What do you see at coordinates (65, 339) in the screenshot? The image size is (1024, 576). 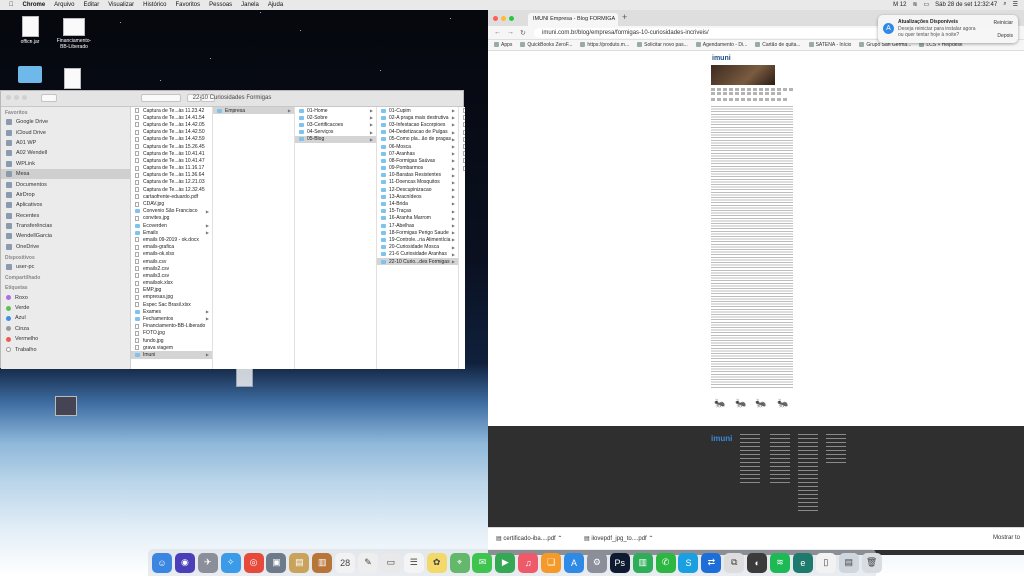 I see `sidebar-tag-vermelho: Vermelho` at bounding box center [65, 339].